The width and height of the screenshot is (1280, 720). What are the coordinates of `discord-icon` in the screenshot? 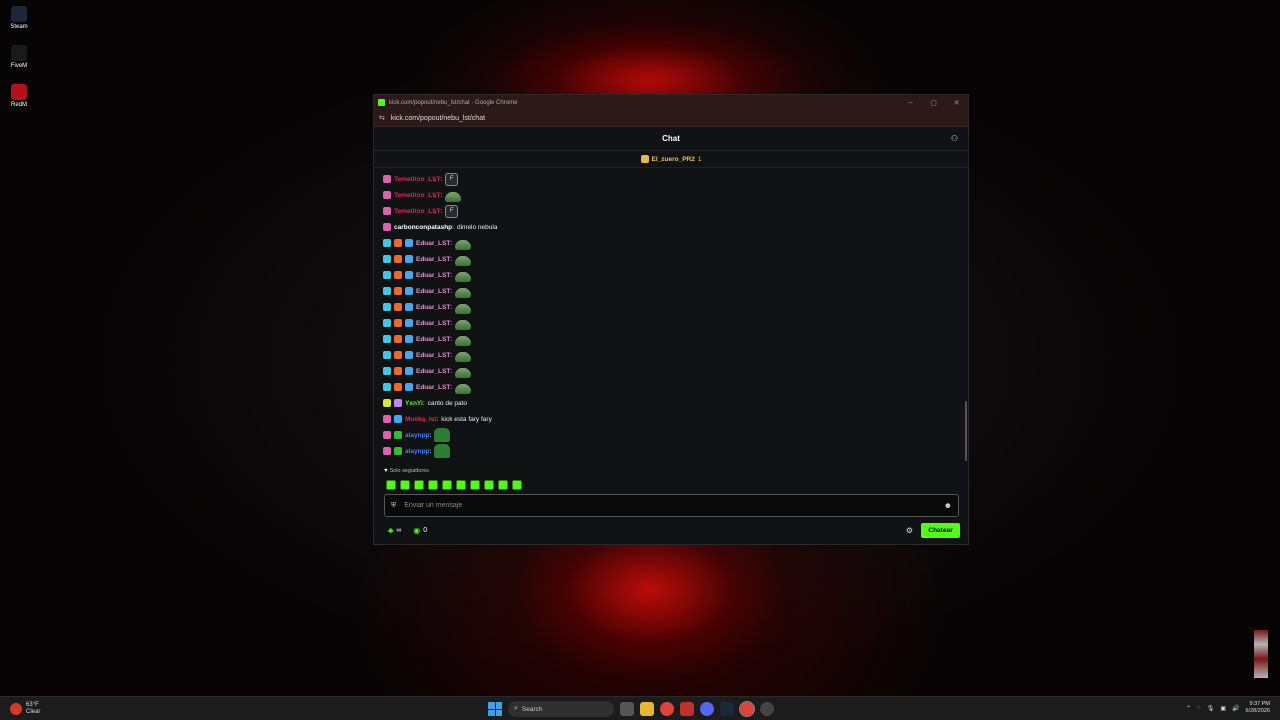 It's located at (707, 709).